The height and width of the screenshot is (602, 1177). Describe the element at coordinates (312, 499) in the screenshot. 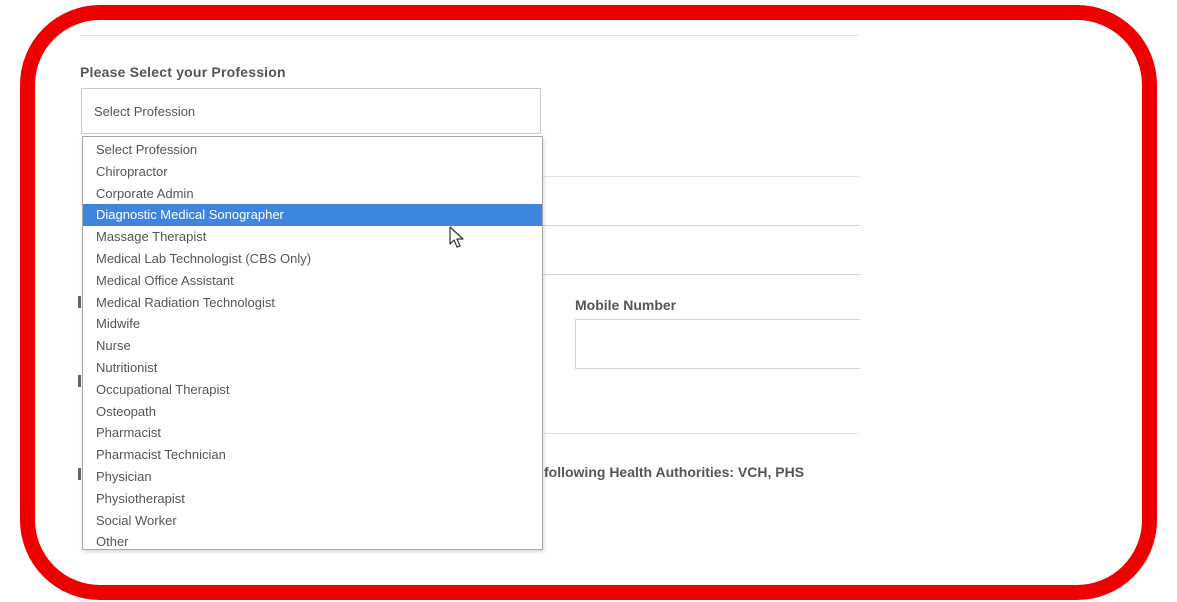

I see `profession-option: Physiotherapist` at that location.